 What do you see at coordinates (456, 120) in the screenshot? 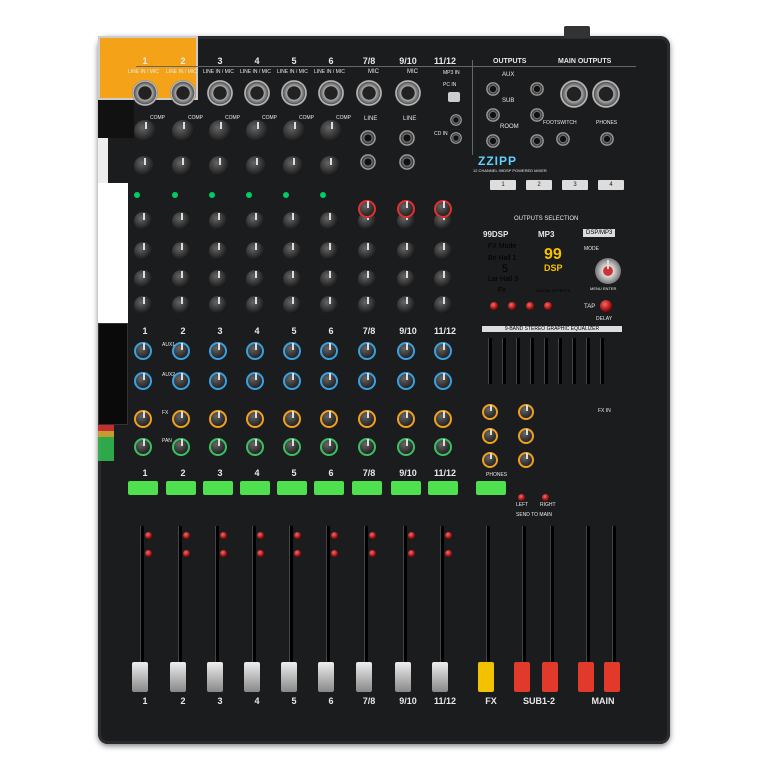
I see `cd-in-jack-l` at bounding box center [456, 120].